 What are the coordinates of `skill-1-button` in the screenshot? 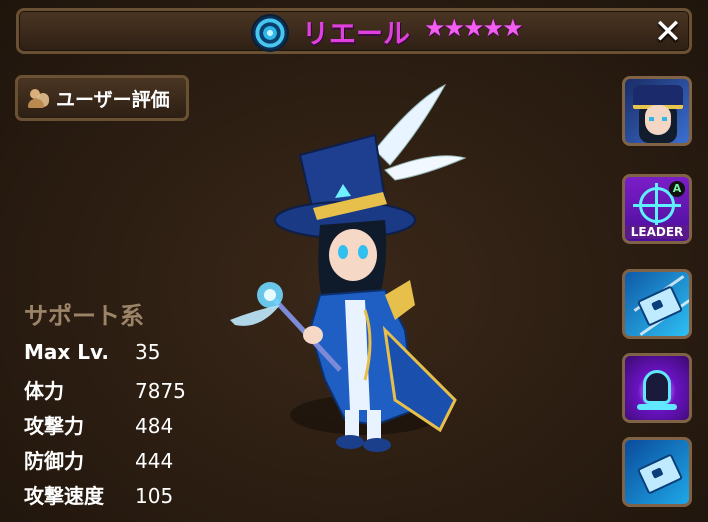 It's located at (657, 304).